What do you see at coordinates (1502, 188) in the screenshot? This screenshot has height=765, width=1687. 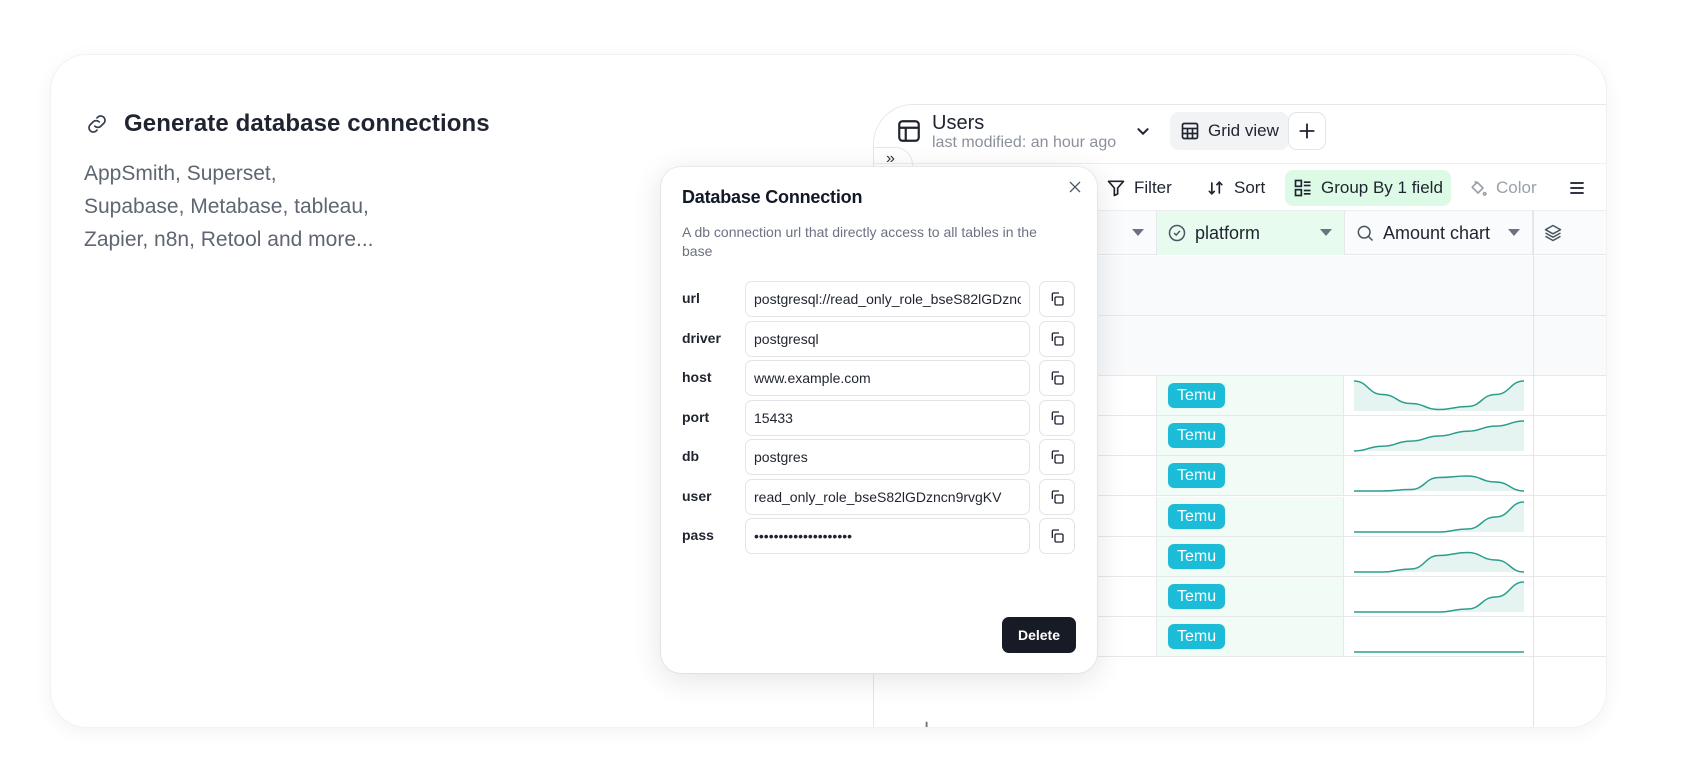 I see `color-button: Color` at bounding box center [1502, 188].